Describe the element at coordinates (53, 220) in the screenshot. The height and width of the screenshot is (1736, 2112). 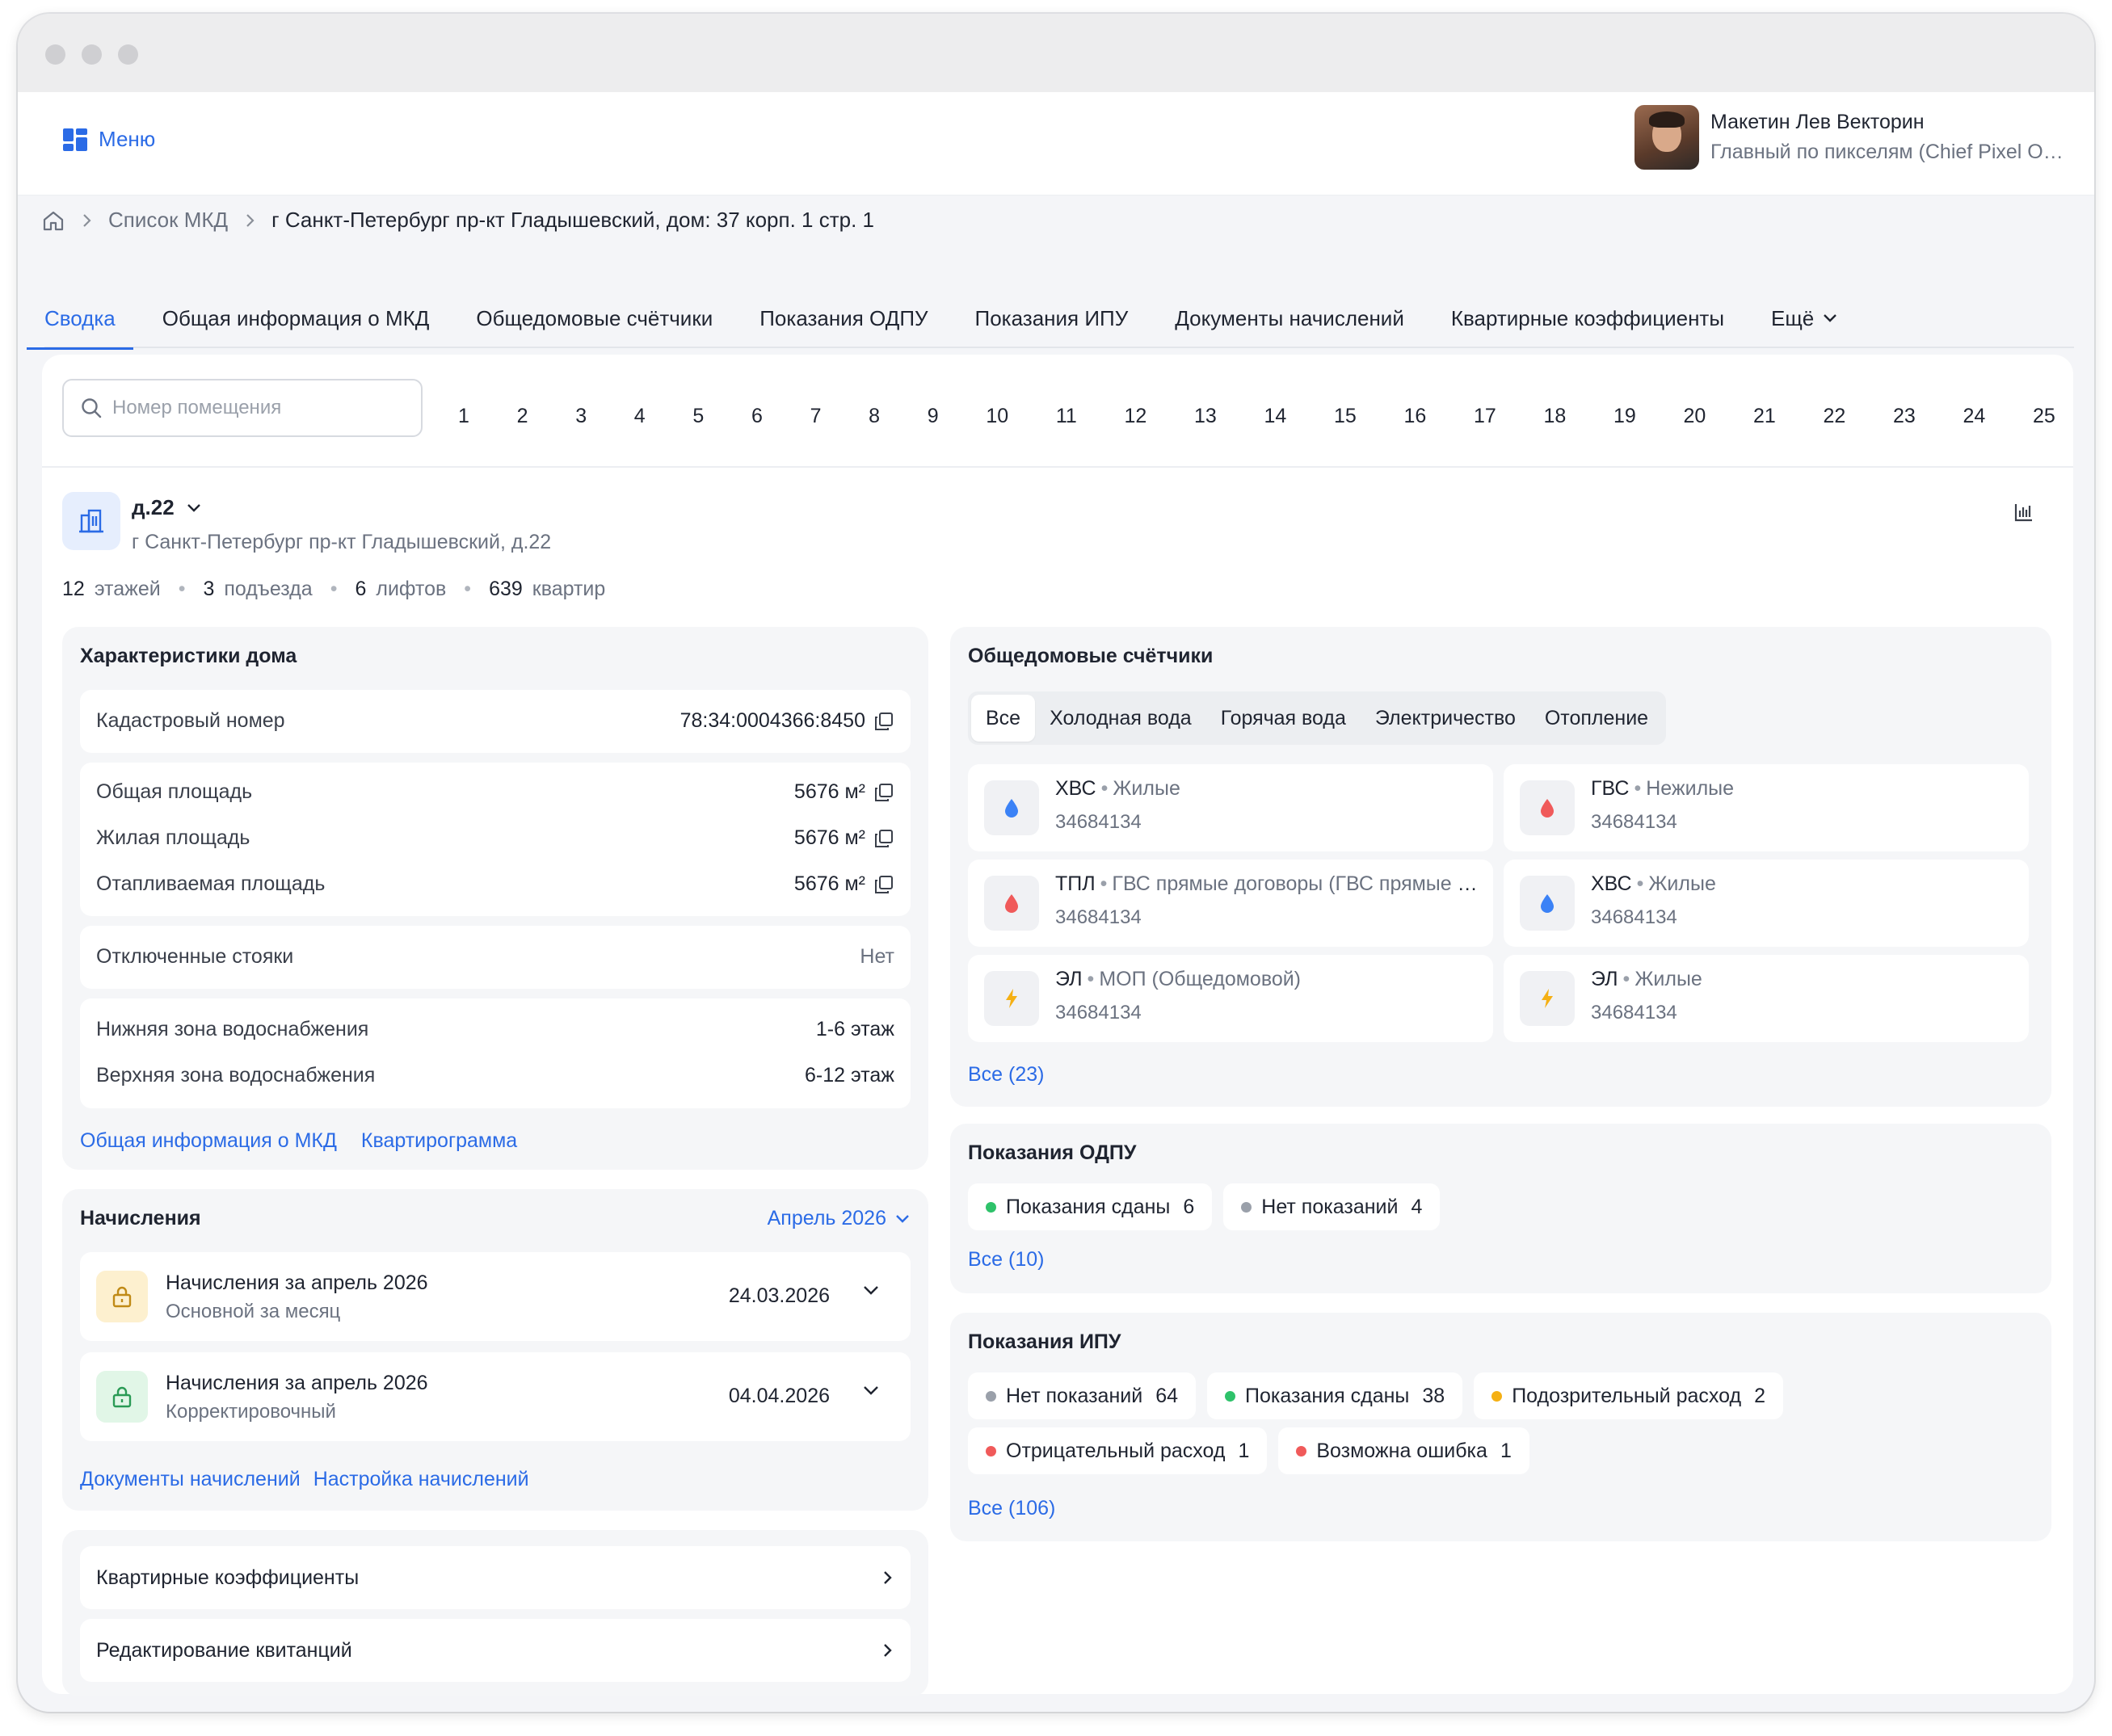
I see `home-icon` at that location.